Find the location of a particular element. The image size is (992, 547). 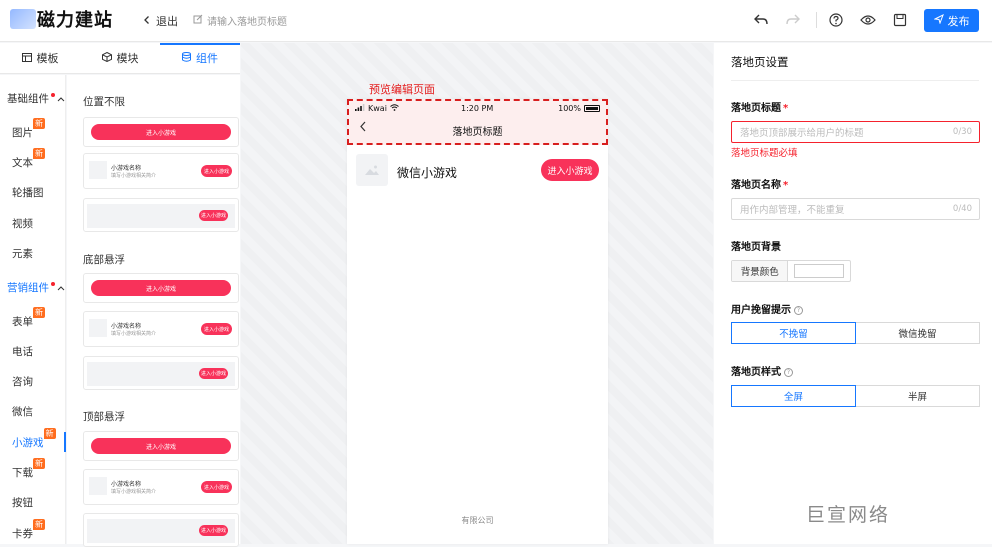

category-item-video: 视频 is located at coordinates (22, 223).